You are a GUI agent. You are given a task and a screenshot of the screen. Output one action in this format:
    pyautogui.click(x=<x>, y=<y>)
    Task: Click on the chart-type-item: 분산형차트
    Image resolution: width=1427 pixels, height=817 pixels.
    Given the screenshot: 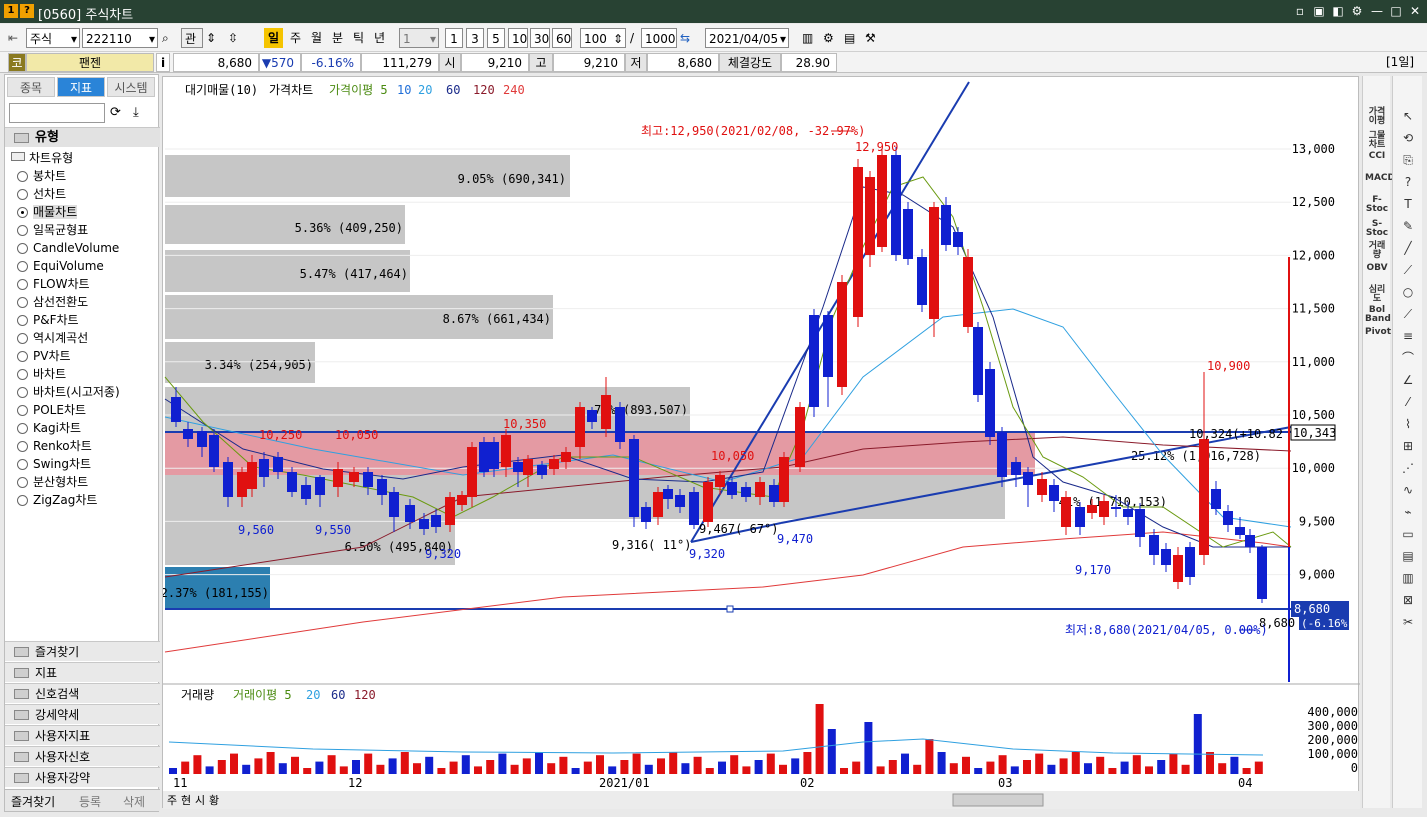 What is the action you would take?
    pyautogui.click(x=52, y=482)
    